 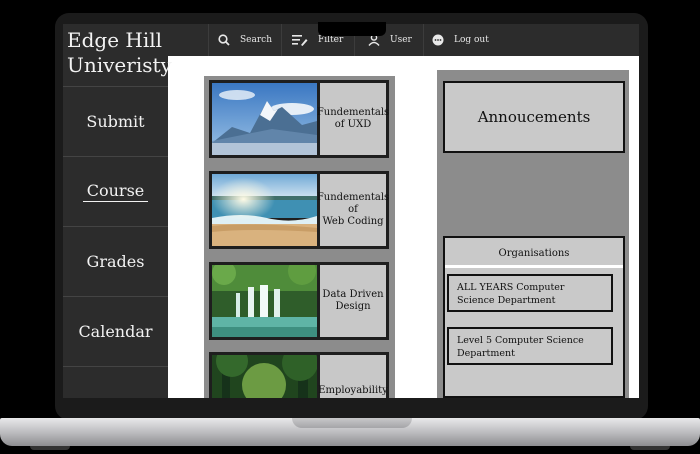 I want to click on sidebar-item-label: Calendar, so click(x=115, y=331).